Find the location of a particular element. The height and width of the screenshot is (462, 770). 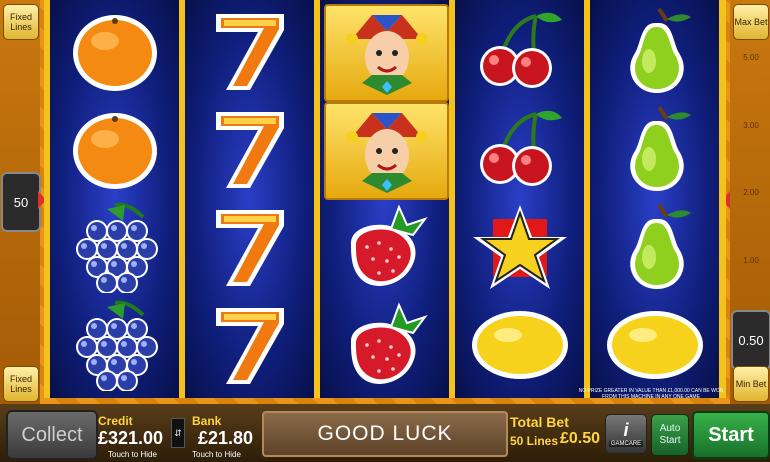

auto-start-button: Auto Start is located at coordinates (670, 435).